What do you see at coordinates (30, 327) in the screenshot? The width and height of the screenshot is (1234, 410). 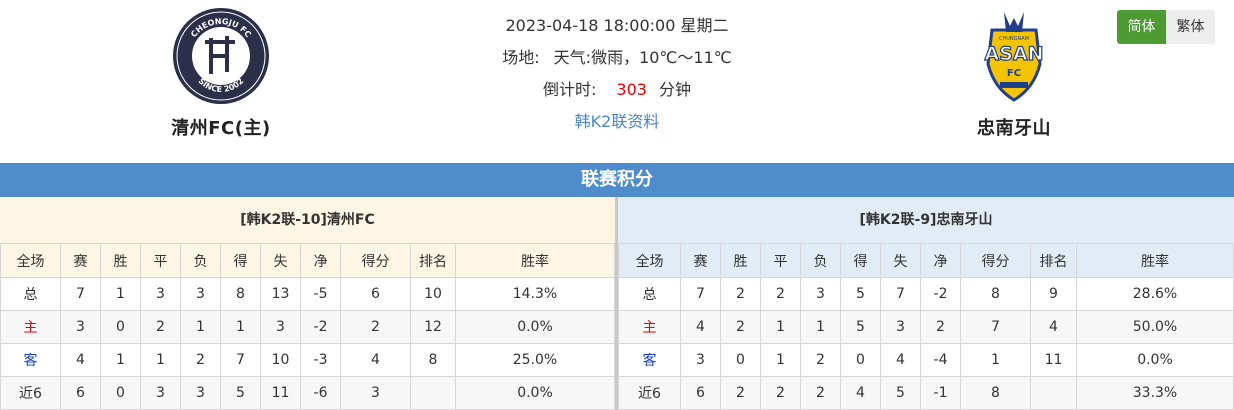 I see `row-label: 主` at bounding box center [30, 327].